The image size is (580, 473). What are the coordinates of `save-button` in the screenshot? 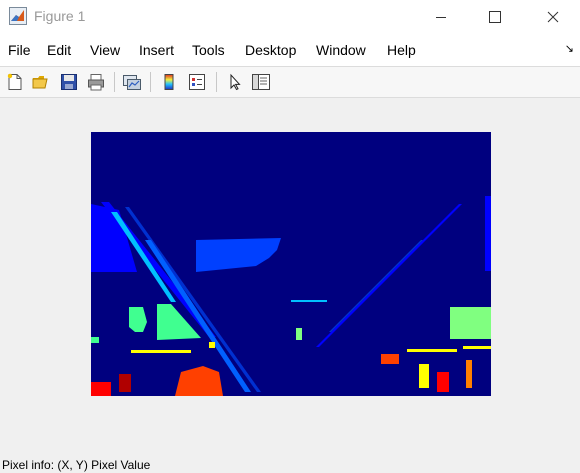 It's located at (69, 82).